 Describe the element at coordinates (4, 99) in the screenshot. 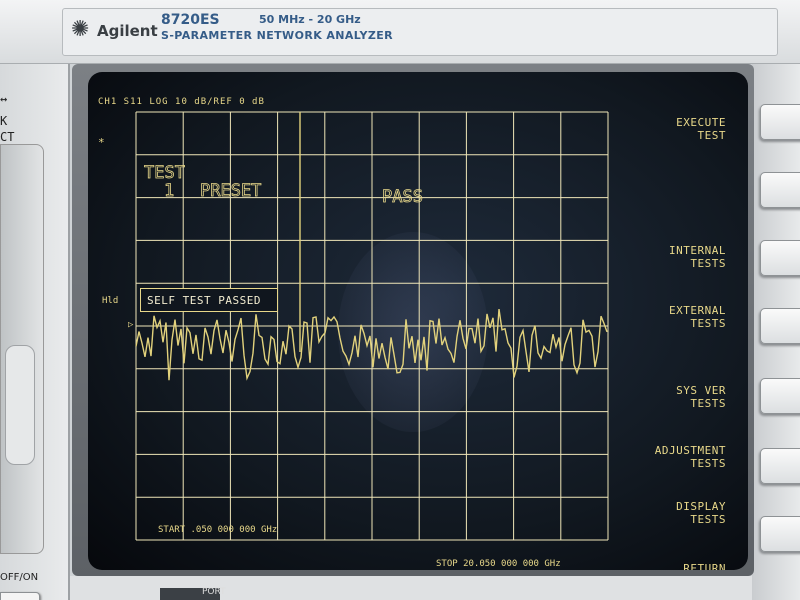

I see `left-label-arrow: ↔` at that location.